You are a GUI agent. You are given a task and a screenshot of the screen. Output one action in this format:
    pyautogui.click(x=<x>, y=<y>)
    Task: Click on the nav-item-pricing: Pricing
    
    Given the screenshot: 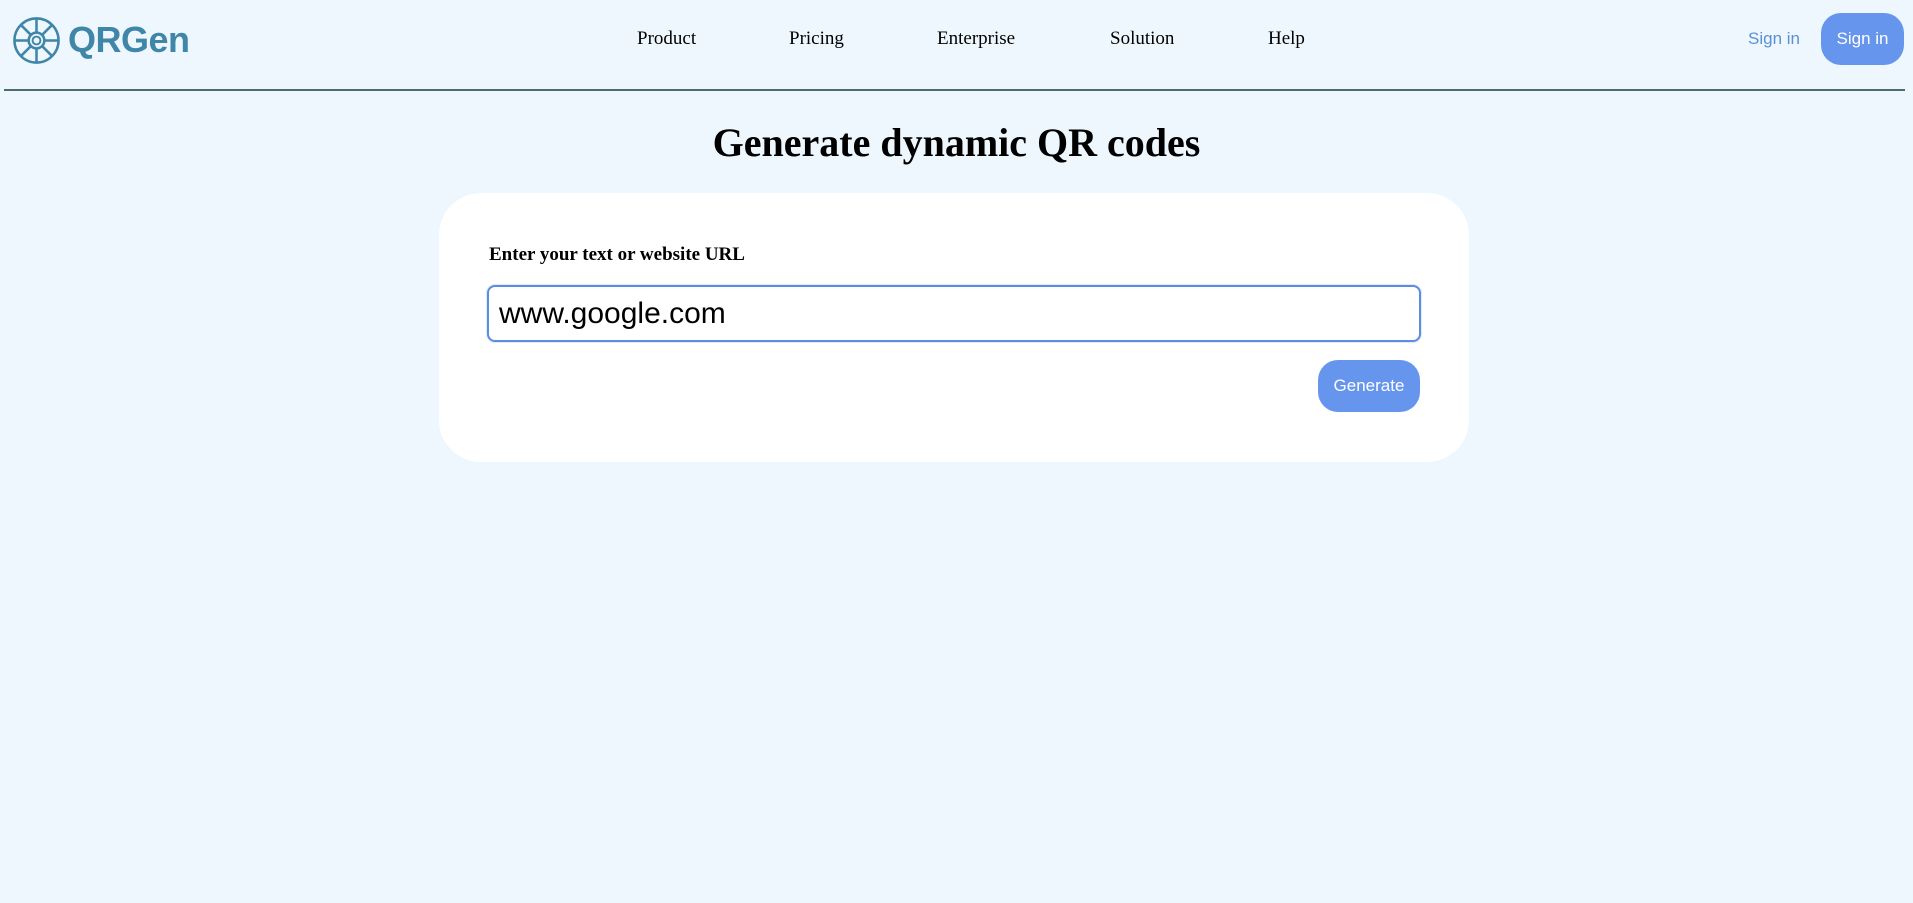 What is the action you would take?
    pyautogui.click(x=816, y=39)
    